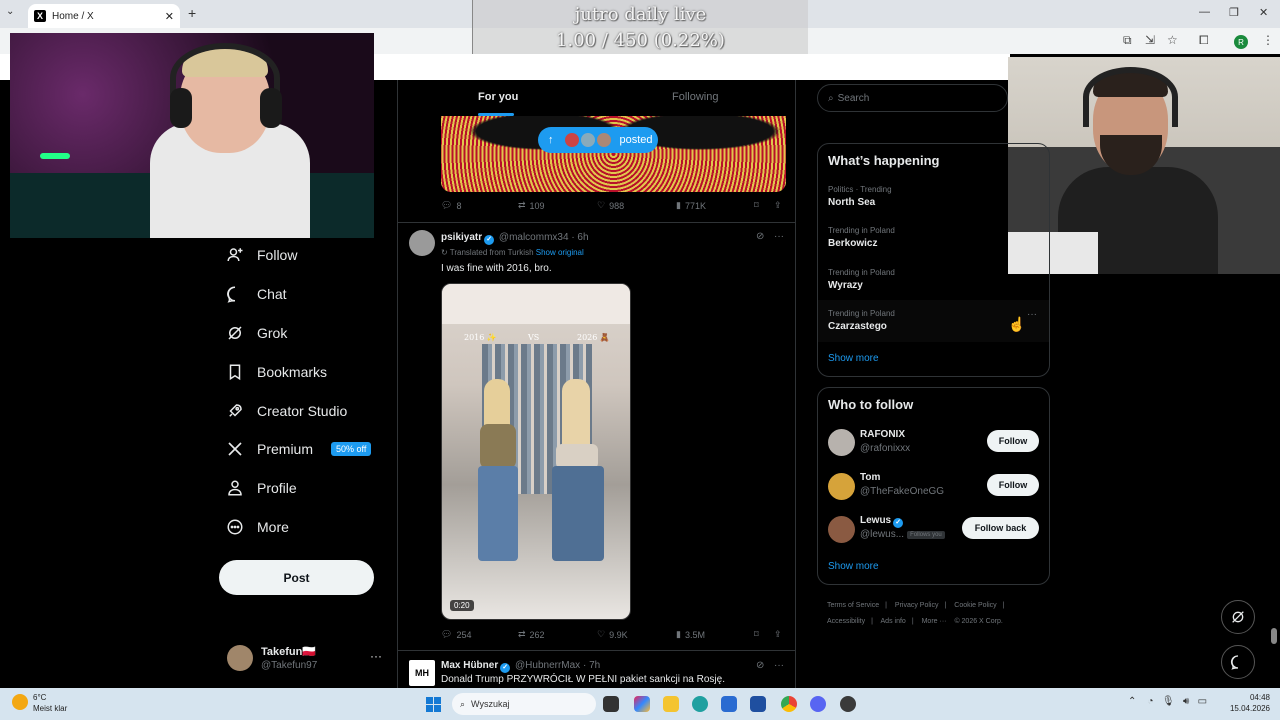 This screenshot has height=720, width=1280. Describe the element at coordinates (376, 656) in the screenshot. I see `account-more-icon: ···` at that location.